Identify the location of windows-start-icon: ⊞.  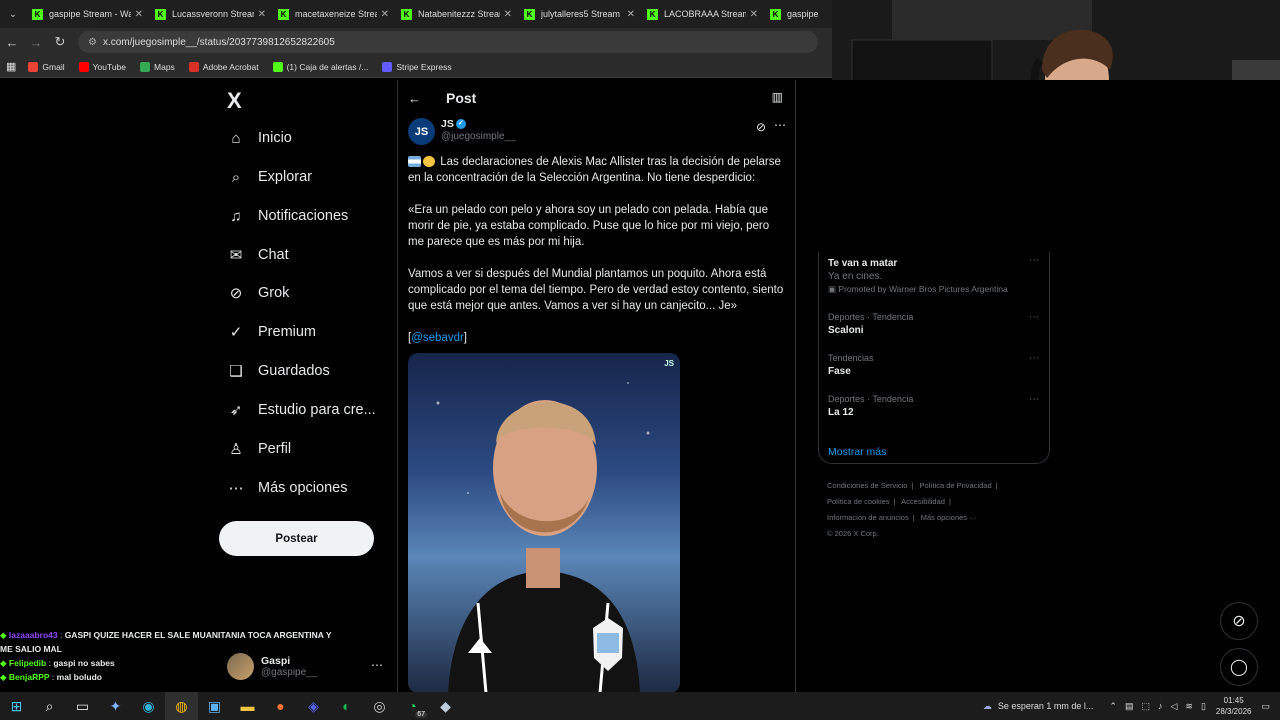
(16, 706).